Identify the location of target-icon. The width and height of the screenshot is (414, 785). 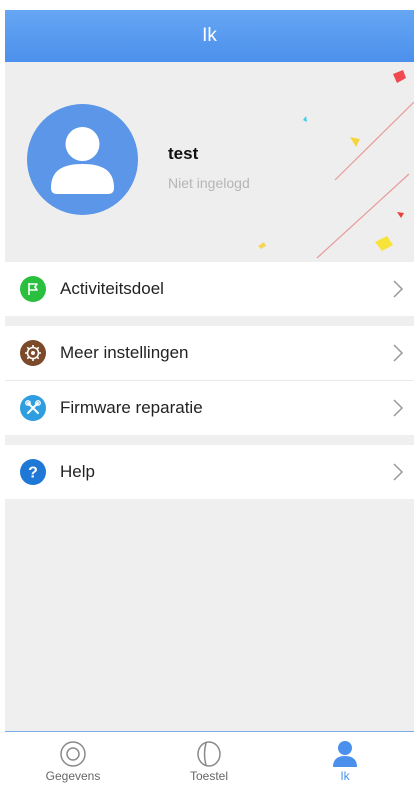
(73, 754).